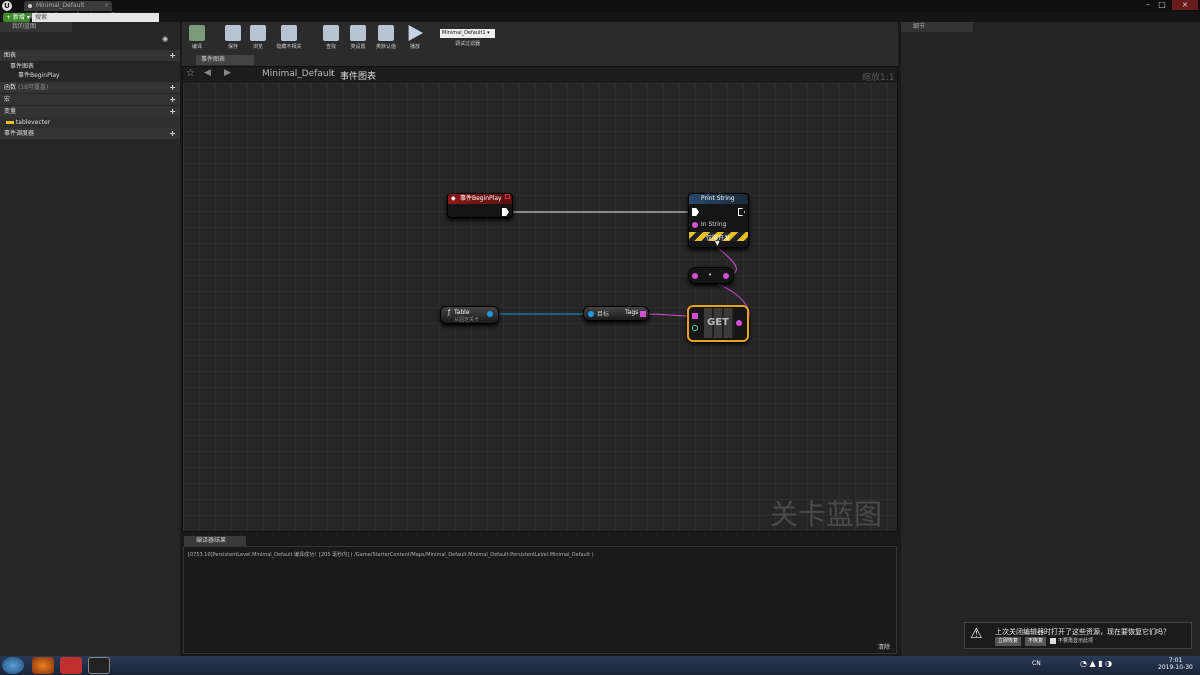 The image size is (1200, 675). What do you see at coordinates (215, 541) in the screenshot?
I see `compiler-results-tab: 编译器结果` at bounding box center [215, 541].